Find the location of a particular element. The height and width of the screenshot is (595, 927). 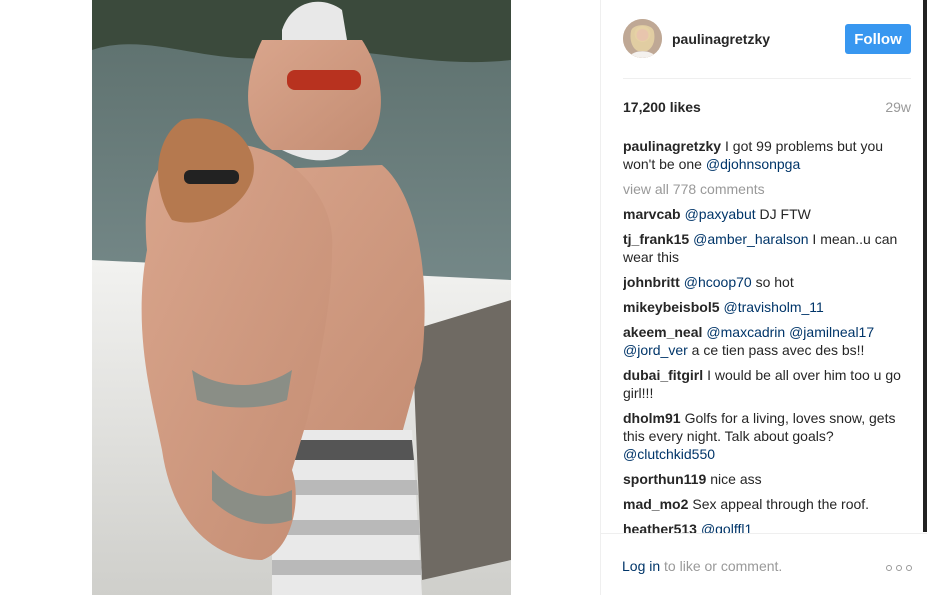

comment-text: DJ FTW is located at coordinates (783, 214).